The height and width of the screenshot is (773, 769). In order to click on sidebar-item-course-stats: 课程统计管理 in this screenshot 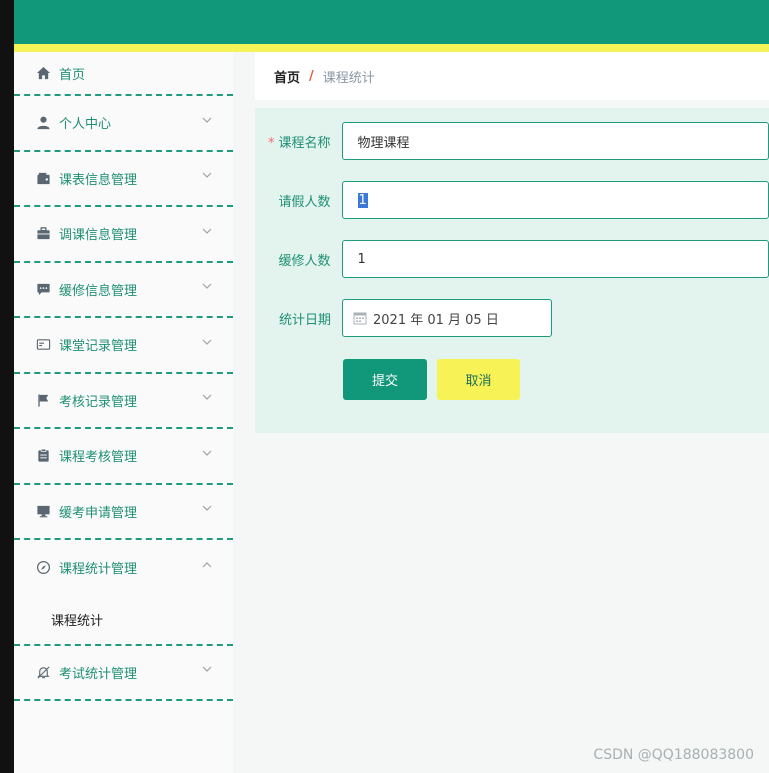, I will do `click(123, 568)`.